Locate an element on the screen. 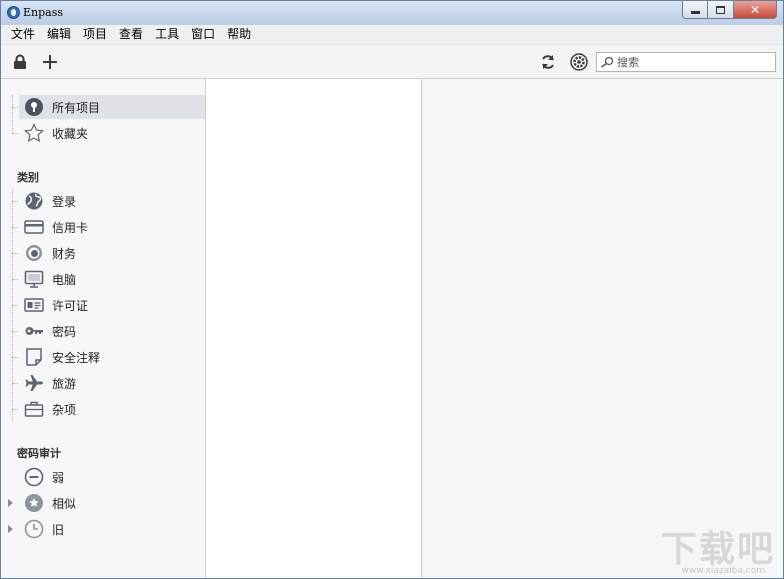 This screenshot has height=579, width=784. key-icon is located at coordinates (34, 331).